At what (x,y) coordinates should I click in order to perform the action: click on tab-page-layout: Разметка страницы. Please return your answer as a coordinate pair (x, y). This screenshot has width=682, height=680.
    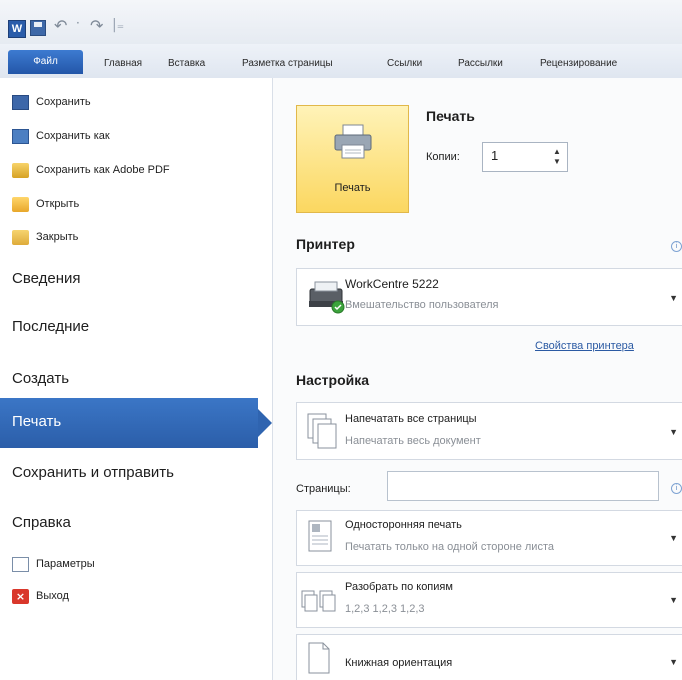
    Looking at the image, I should click on (287, 63).